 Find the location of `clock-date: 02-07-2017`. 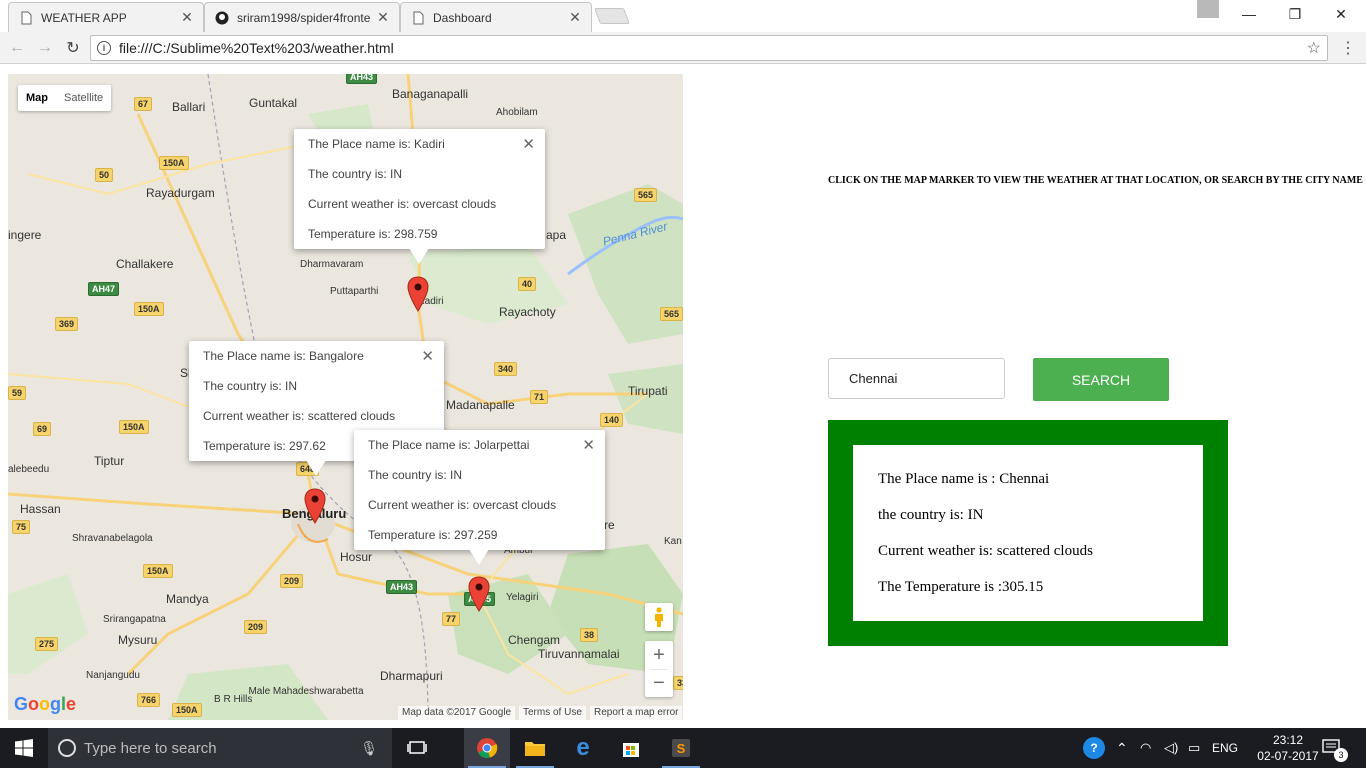

clock-date: 02-07-2017 is located at coordinates (1288, 756).